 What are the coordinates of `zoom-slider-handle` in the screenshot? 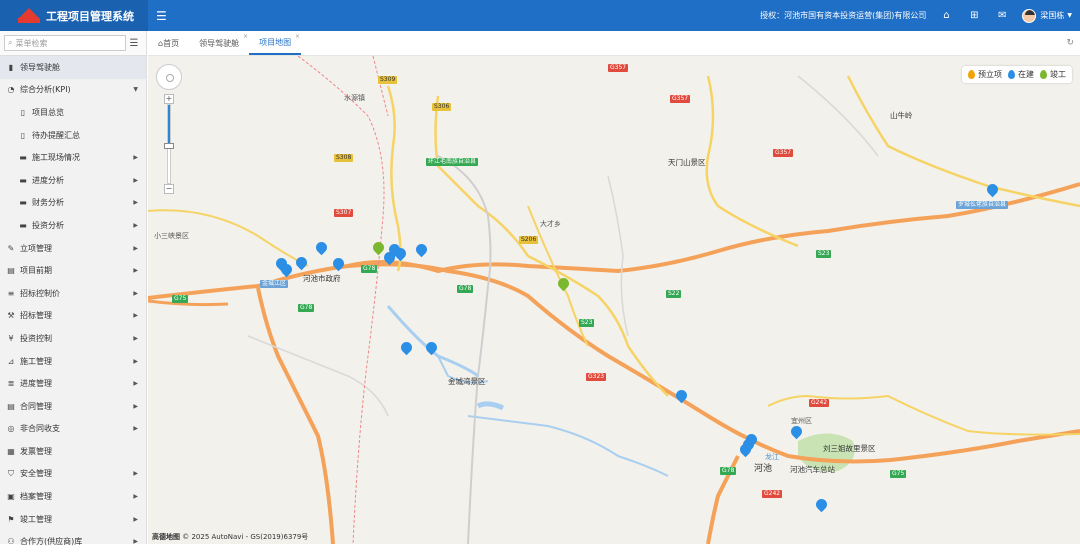 It's located at (169, 146).